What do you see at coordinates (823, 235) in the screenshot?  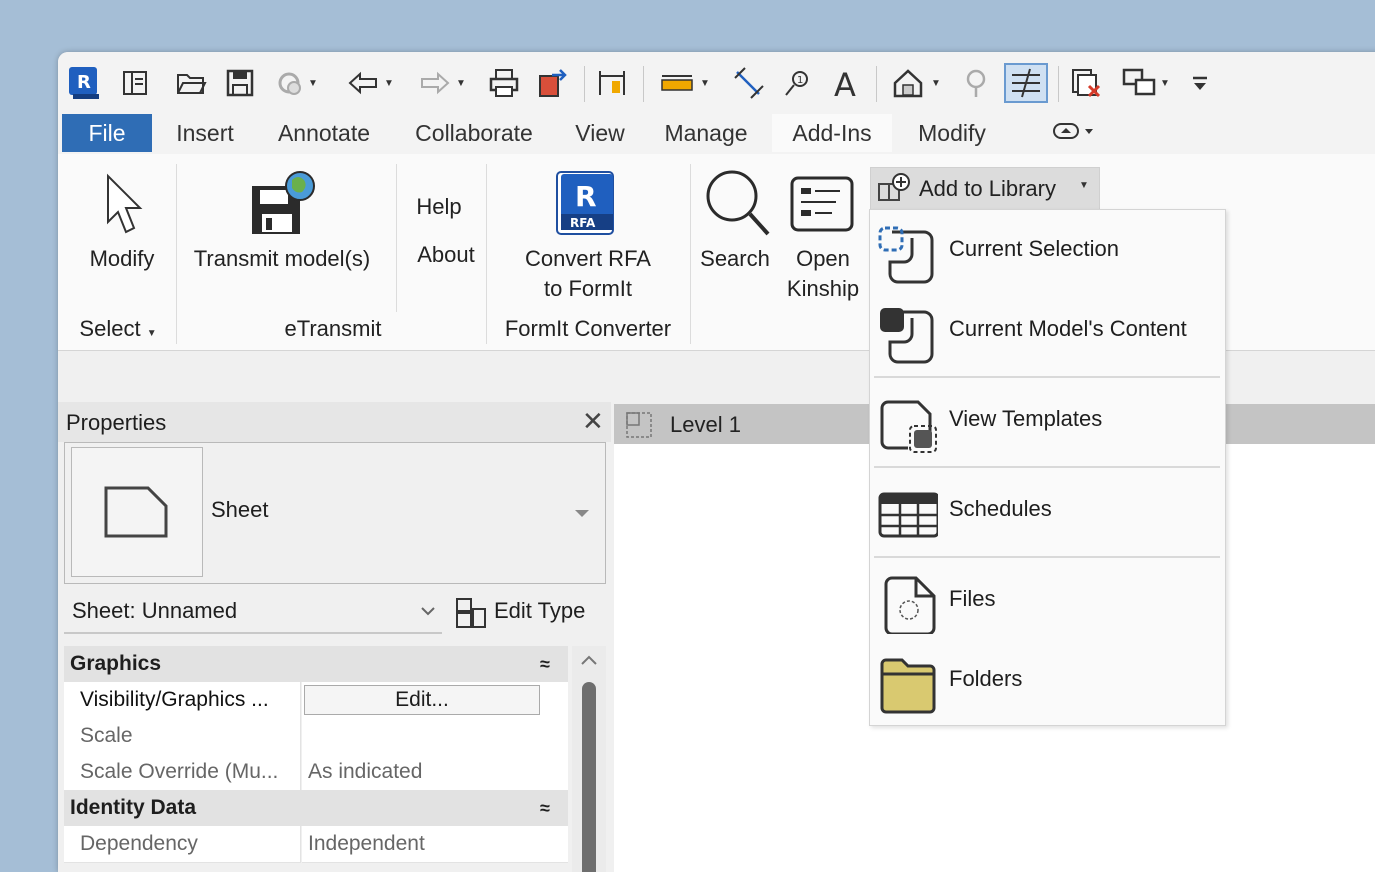 I see `open-kinship-button: Open Kinship` at bounding box center [823, 235].